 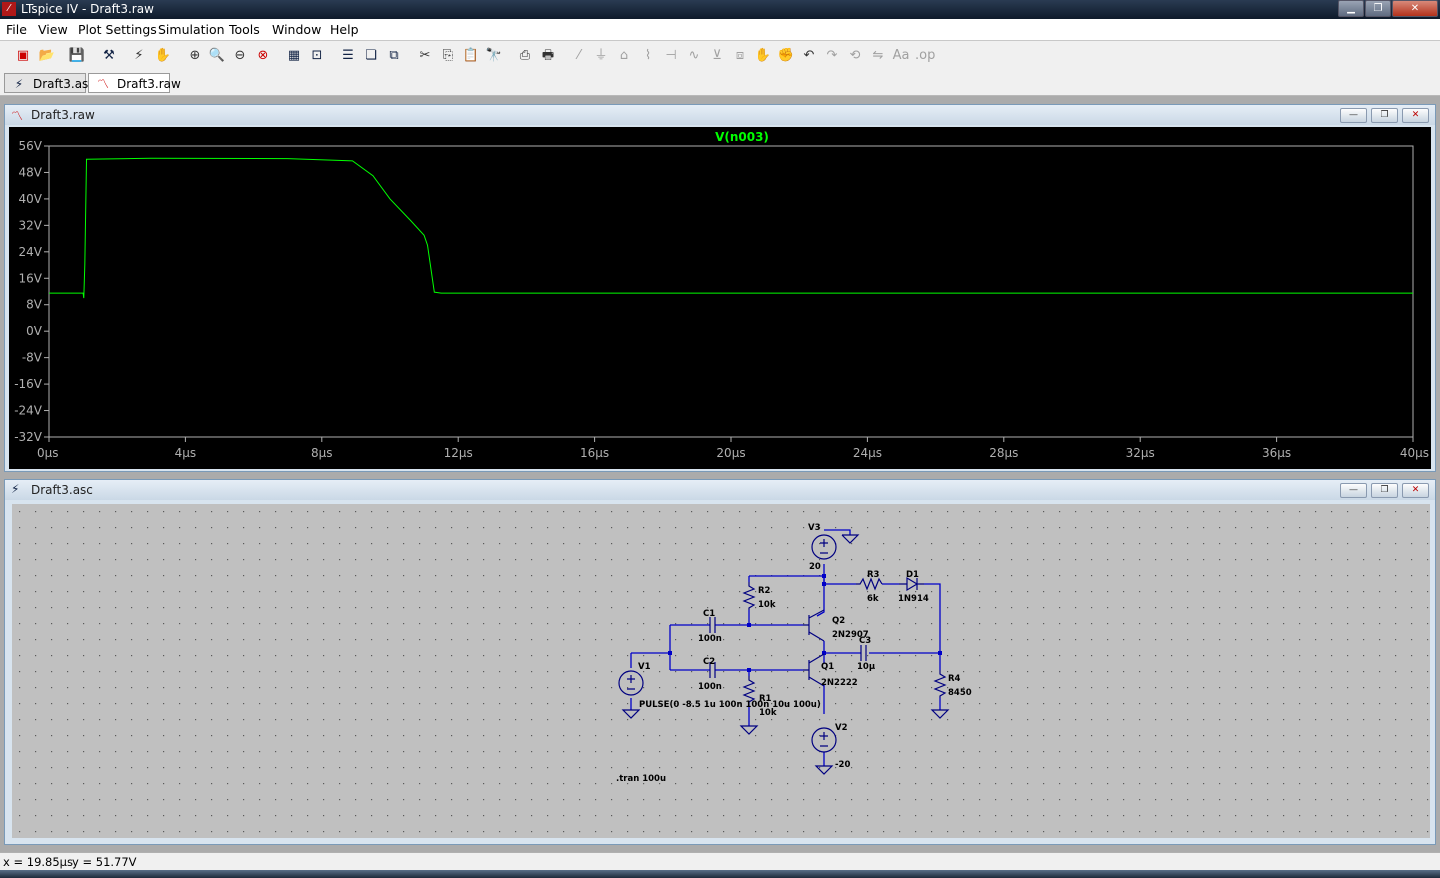 I want to click on label-net-icon: ⌂, so click(x=624, y=56).